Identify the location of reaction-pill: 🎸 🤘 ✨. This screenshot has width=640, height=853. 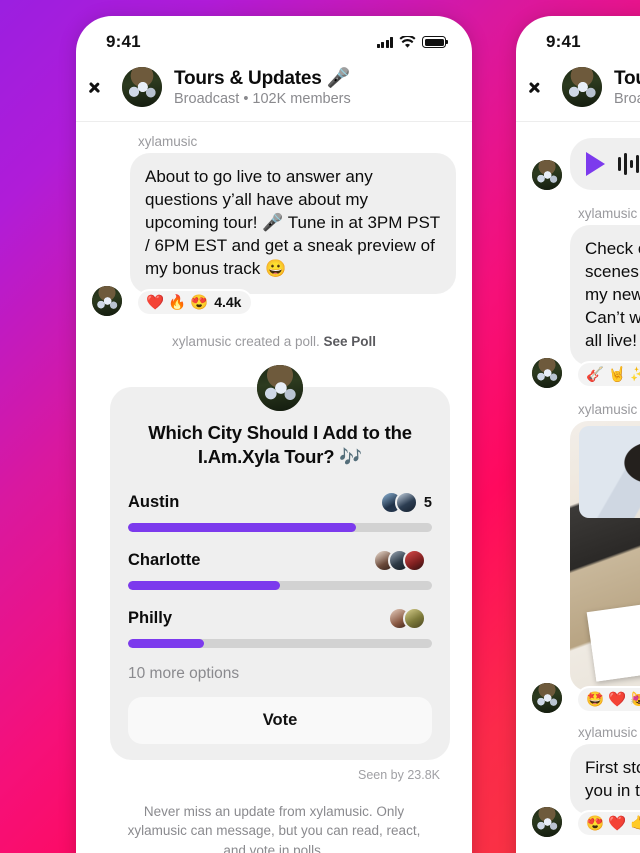
(608, 374).